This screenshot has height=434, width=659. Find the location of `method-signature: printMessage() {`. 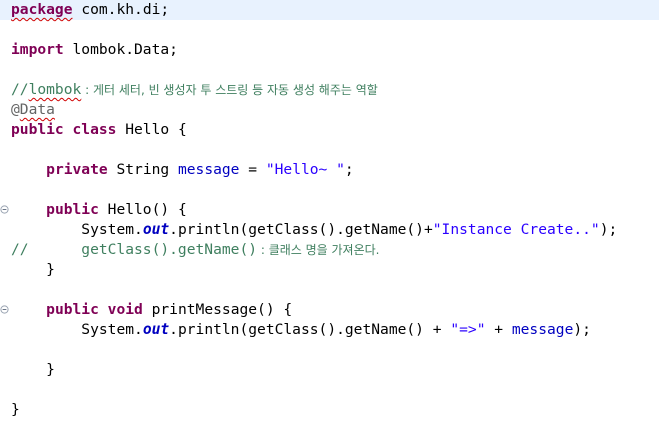

method-signature: printMessage() { is located at coordinates (217, 309).